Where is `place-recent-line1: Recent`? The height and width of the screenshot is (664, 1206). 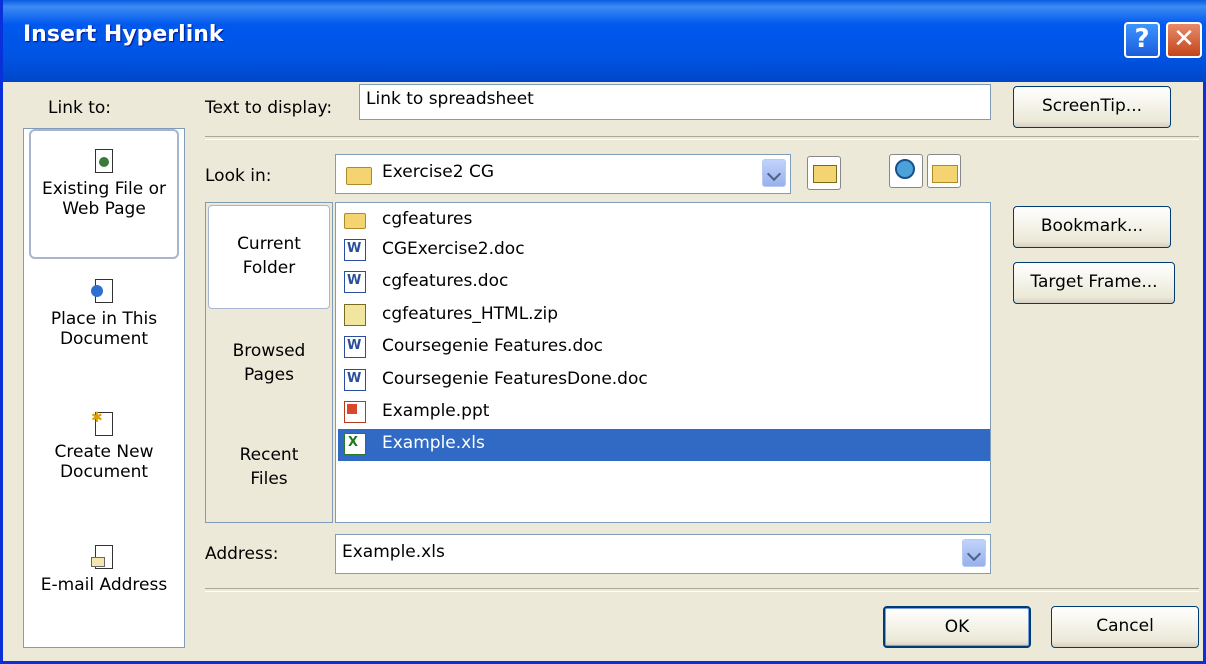
place-recent-line1: Recent is located at coordinates (269, 455).